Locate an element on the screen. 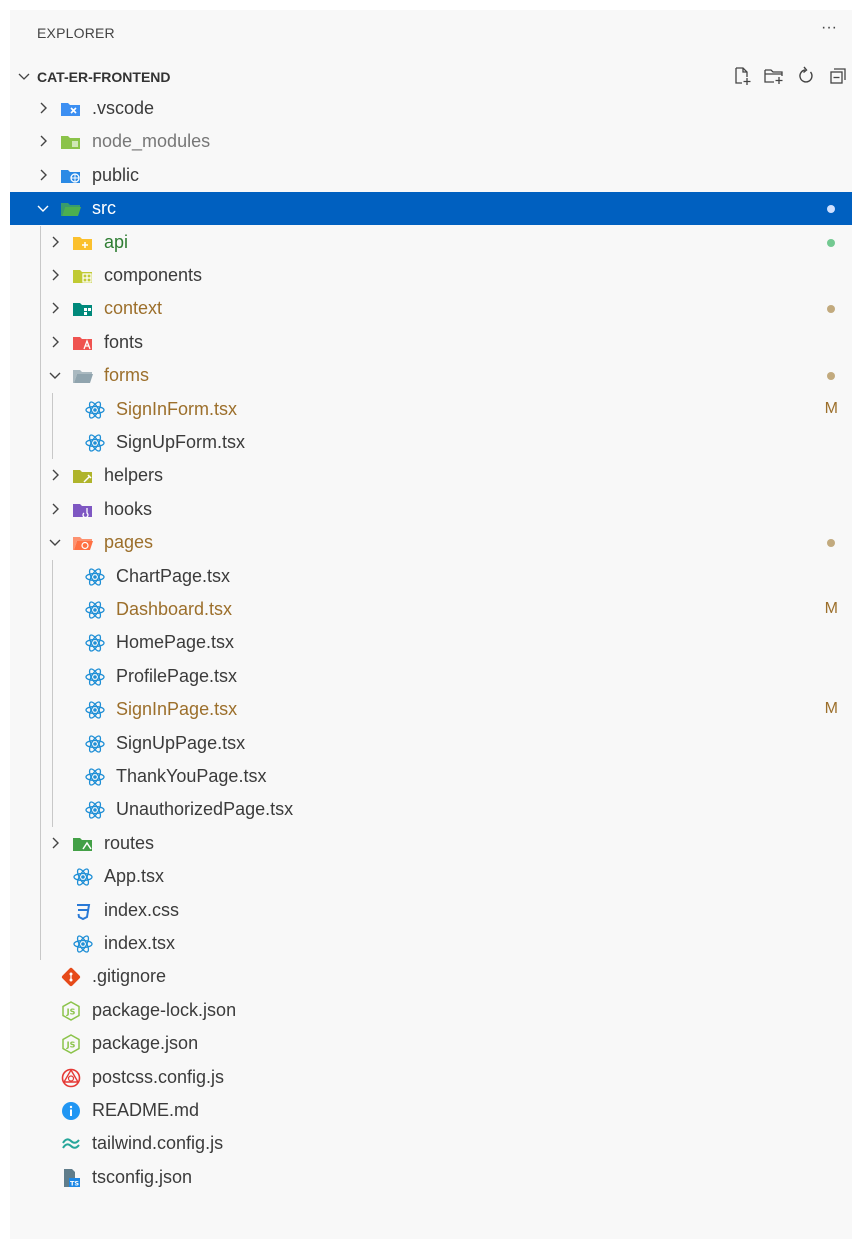 This screenshot has width=852, height=1239. tree-folder-forms: forms is located at coordinates (431, 375).